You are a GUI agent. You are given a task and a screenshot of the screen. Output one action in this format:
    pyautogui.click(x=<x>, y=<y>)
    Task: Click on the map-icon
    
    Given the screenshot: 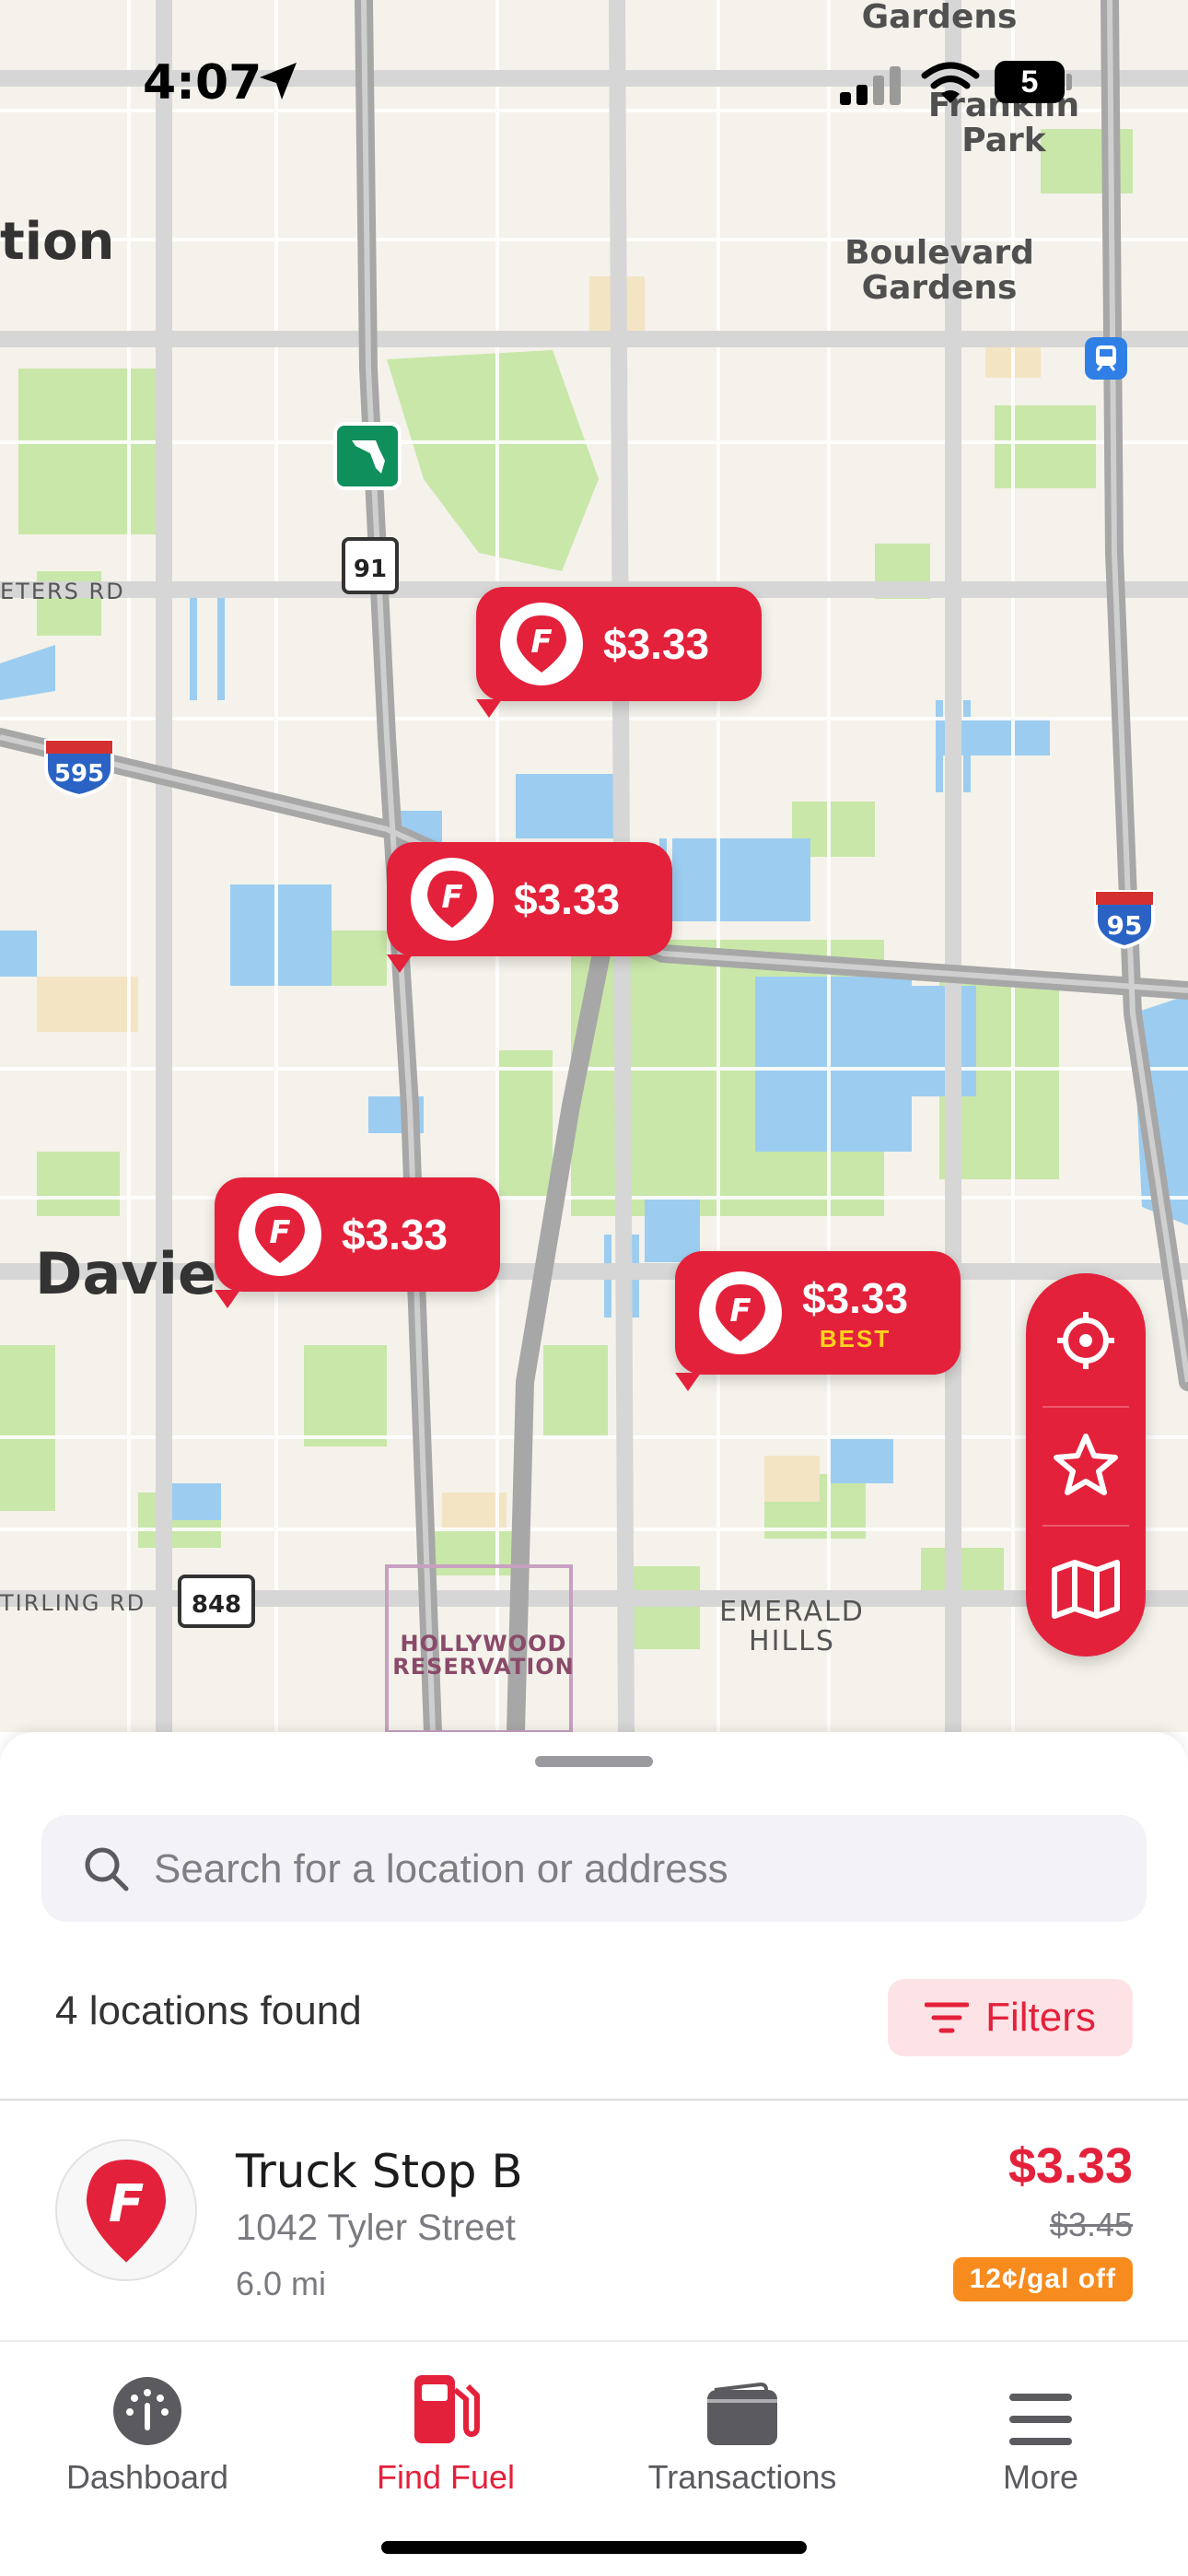 What is the action you would take?
    pyautogui.click(x=1086, y=1589)
    